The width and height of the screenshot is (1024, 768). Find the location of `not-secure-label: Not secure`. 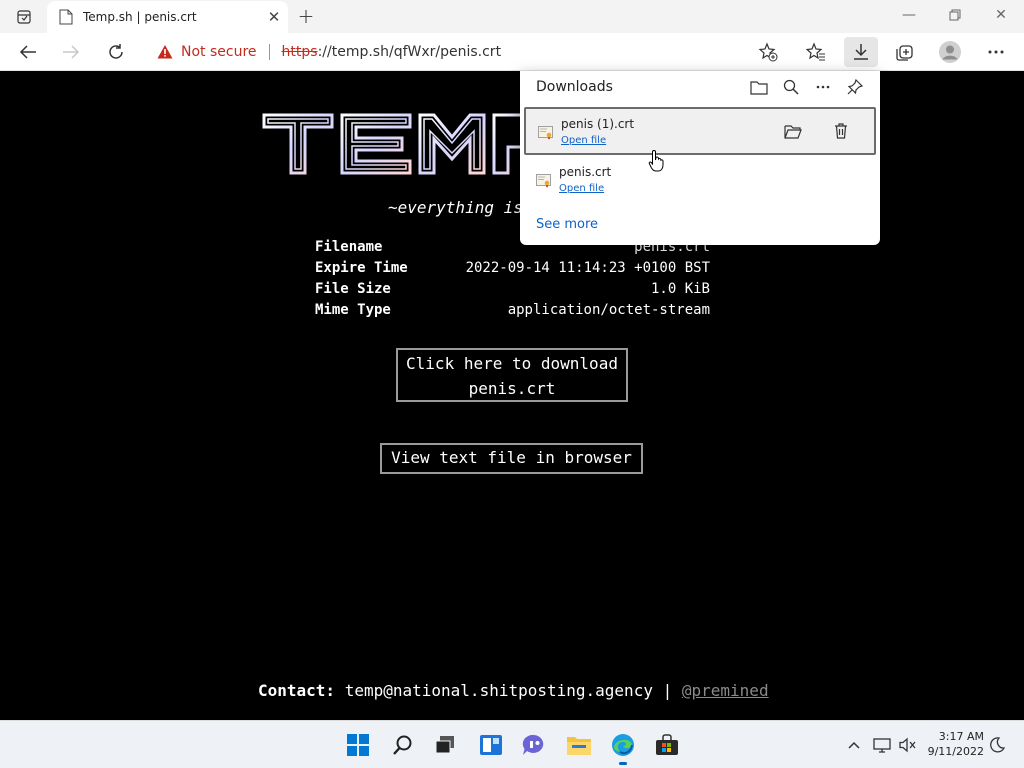

not-secure-label: Not secure is located at coordinates (219, 52).